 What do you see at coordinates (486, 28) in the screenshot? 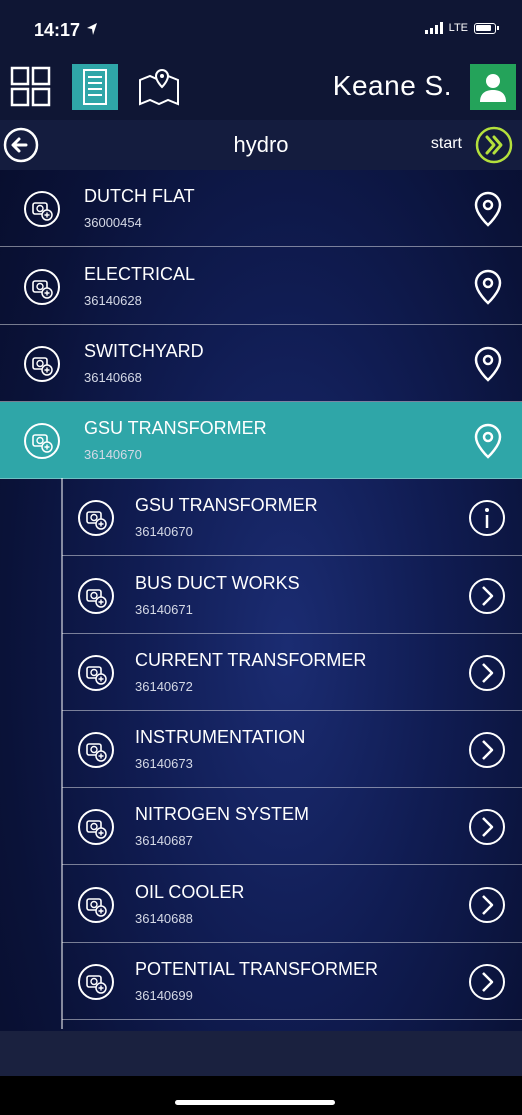
I see `battery-icon` at bounding box center [486, 28].